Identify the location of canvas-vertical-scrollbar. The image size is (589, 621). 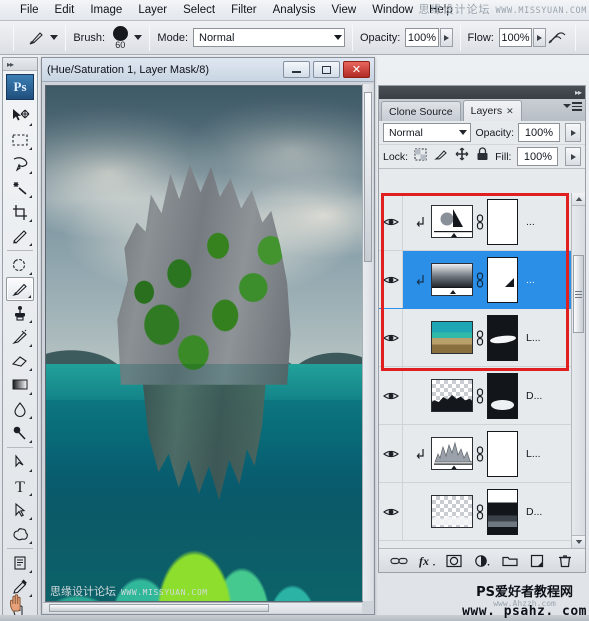
(367, 342).